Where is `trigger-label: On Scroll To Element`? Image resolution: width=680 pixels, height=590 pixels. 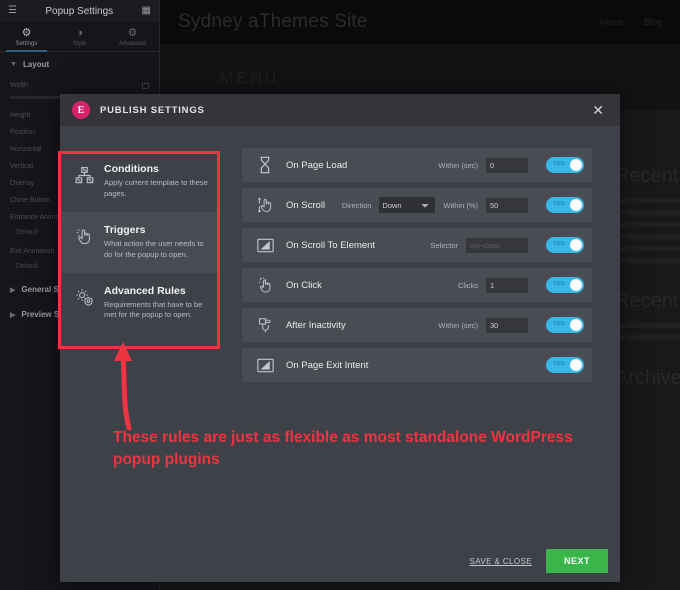 trigger-label: On Scroll To Element is located at coordinates (331, 245).